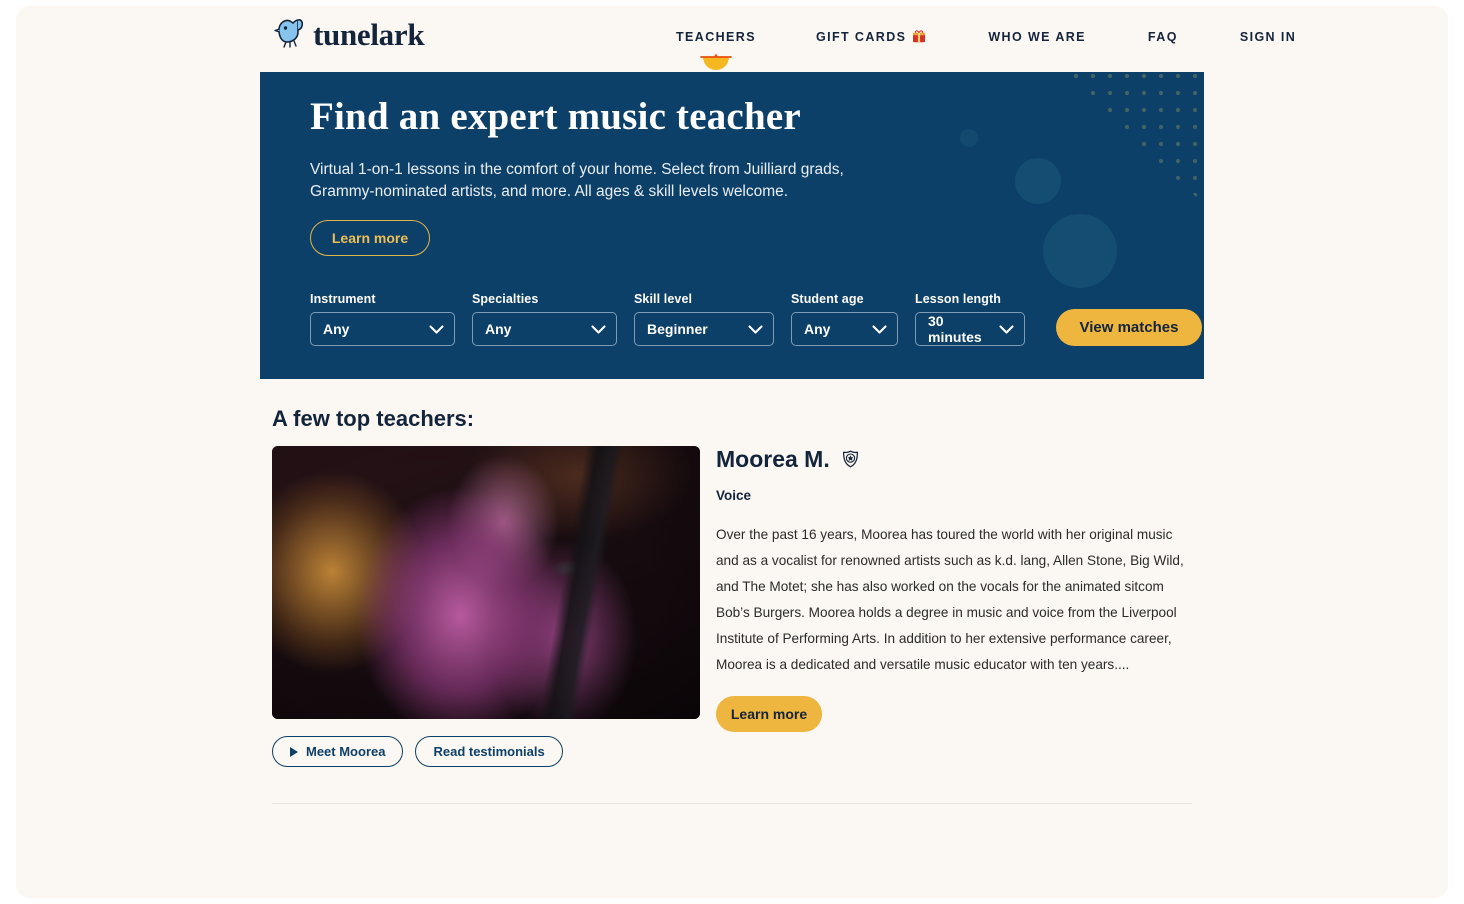 The width and height of the screenshot is (1464, 904). What do you see at coordinates (343, 299) in the screenshot?
I see `filter-label-instrument: Instrument` at bounding box center [343, 299].